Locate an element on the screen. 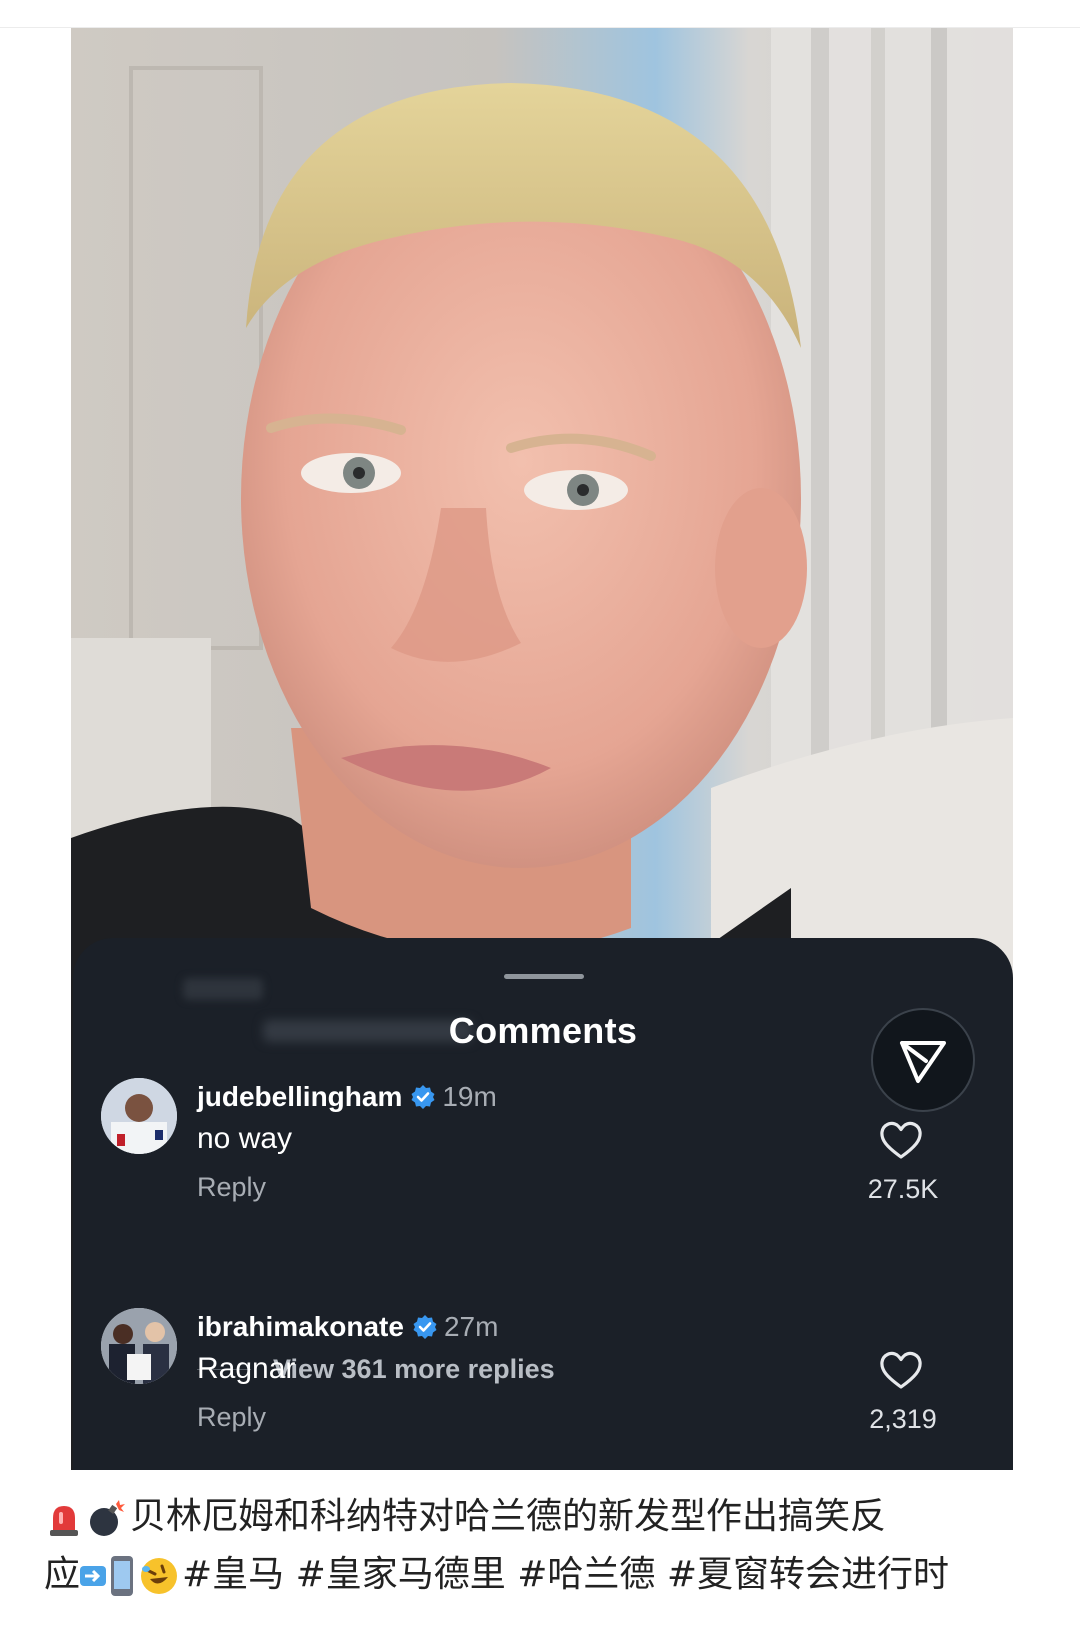 This screenshot has height=1649, width=1080. hashtag-link: #夏窗转会进行时 is located at coordinates (808, 1574).